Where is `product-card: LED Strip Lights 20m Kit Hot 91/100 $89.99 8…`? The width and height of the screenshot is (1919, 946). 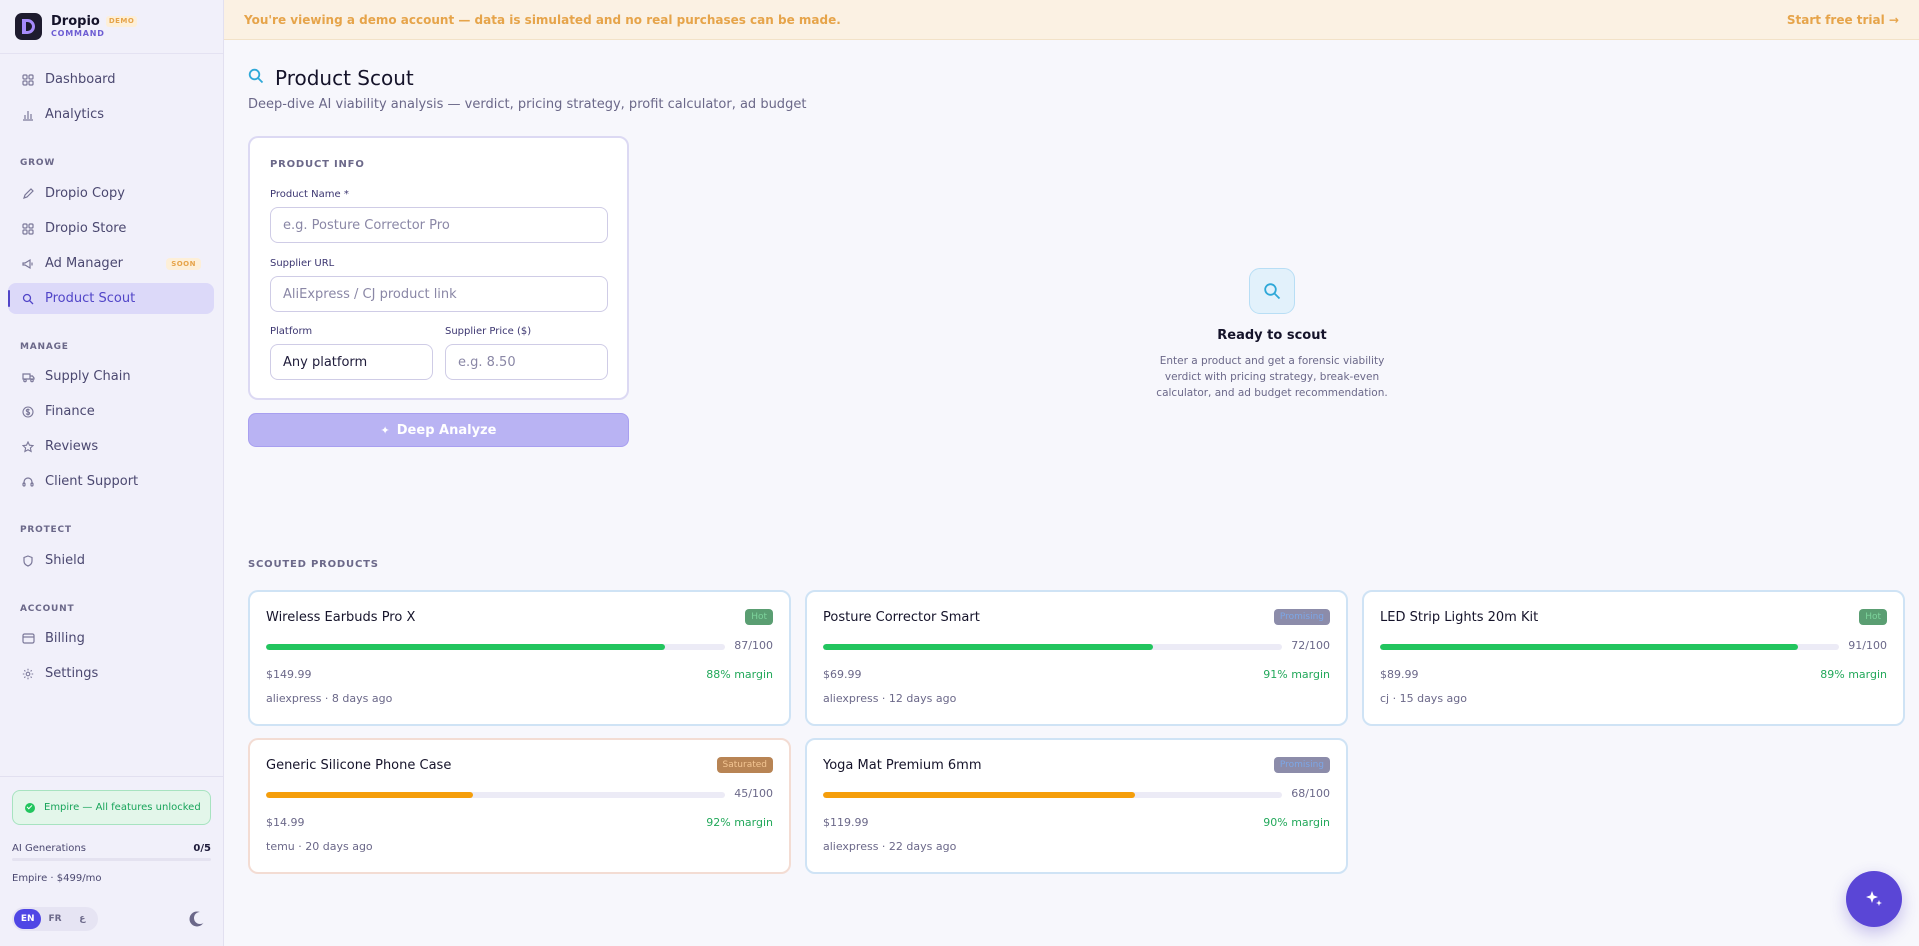
product-card: LED Strip Lights 20m Kit Hot 91/100 $89.99 8… is located at coordinates (1633, 658).